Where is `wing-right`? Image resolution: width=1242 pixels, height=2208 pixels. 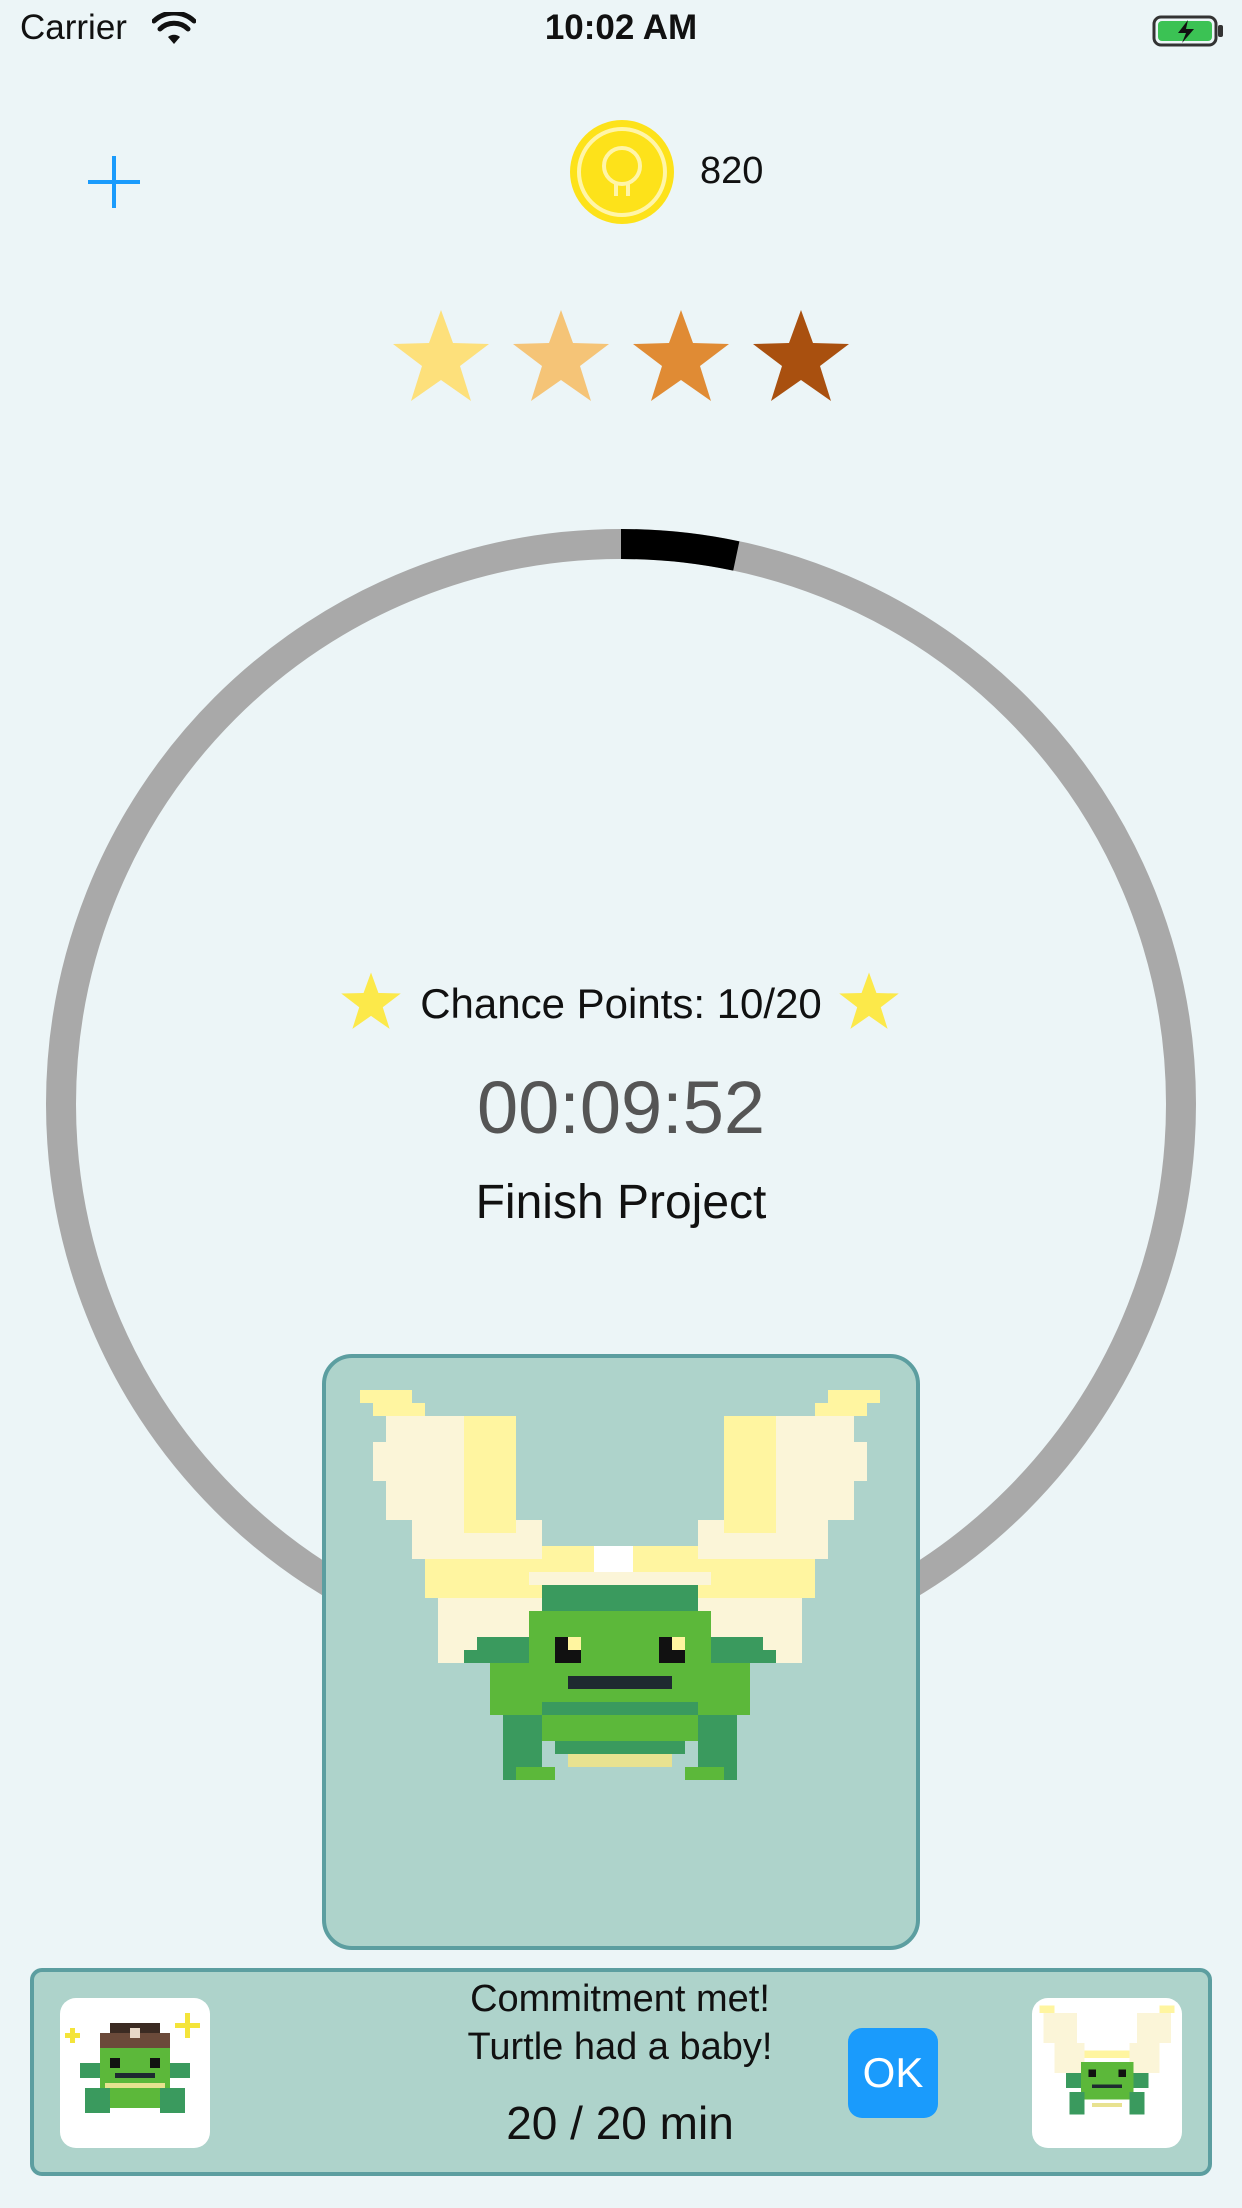 wing-right is located at coordinates (789, 1526).